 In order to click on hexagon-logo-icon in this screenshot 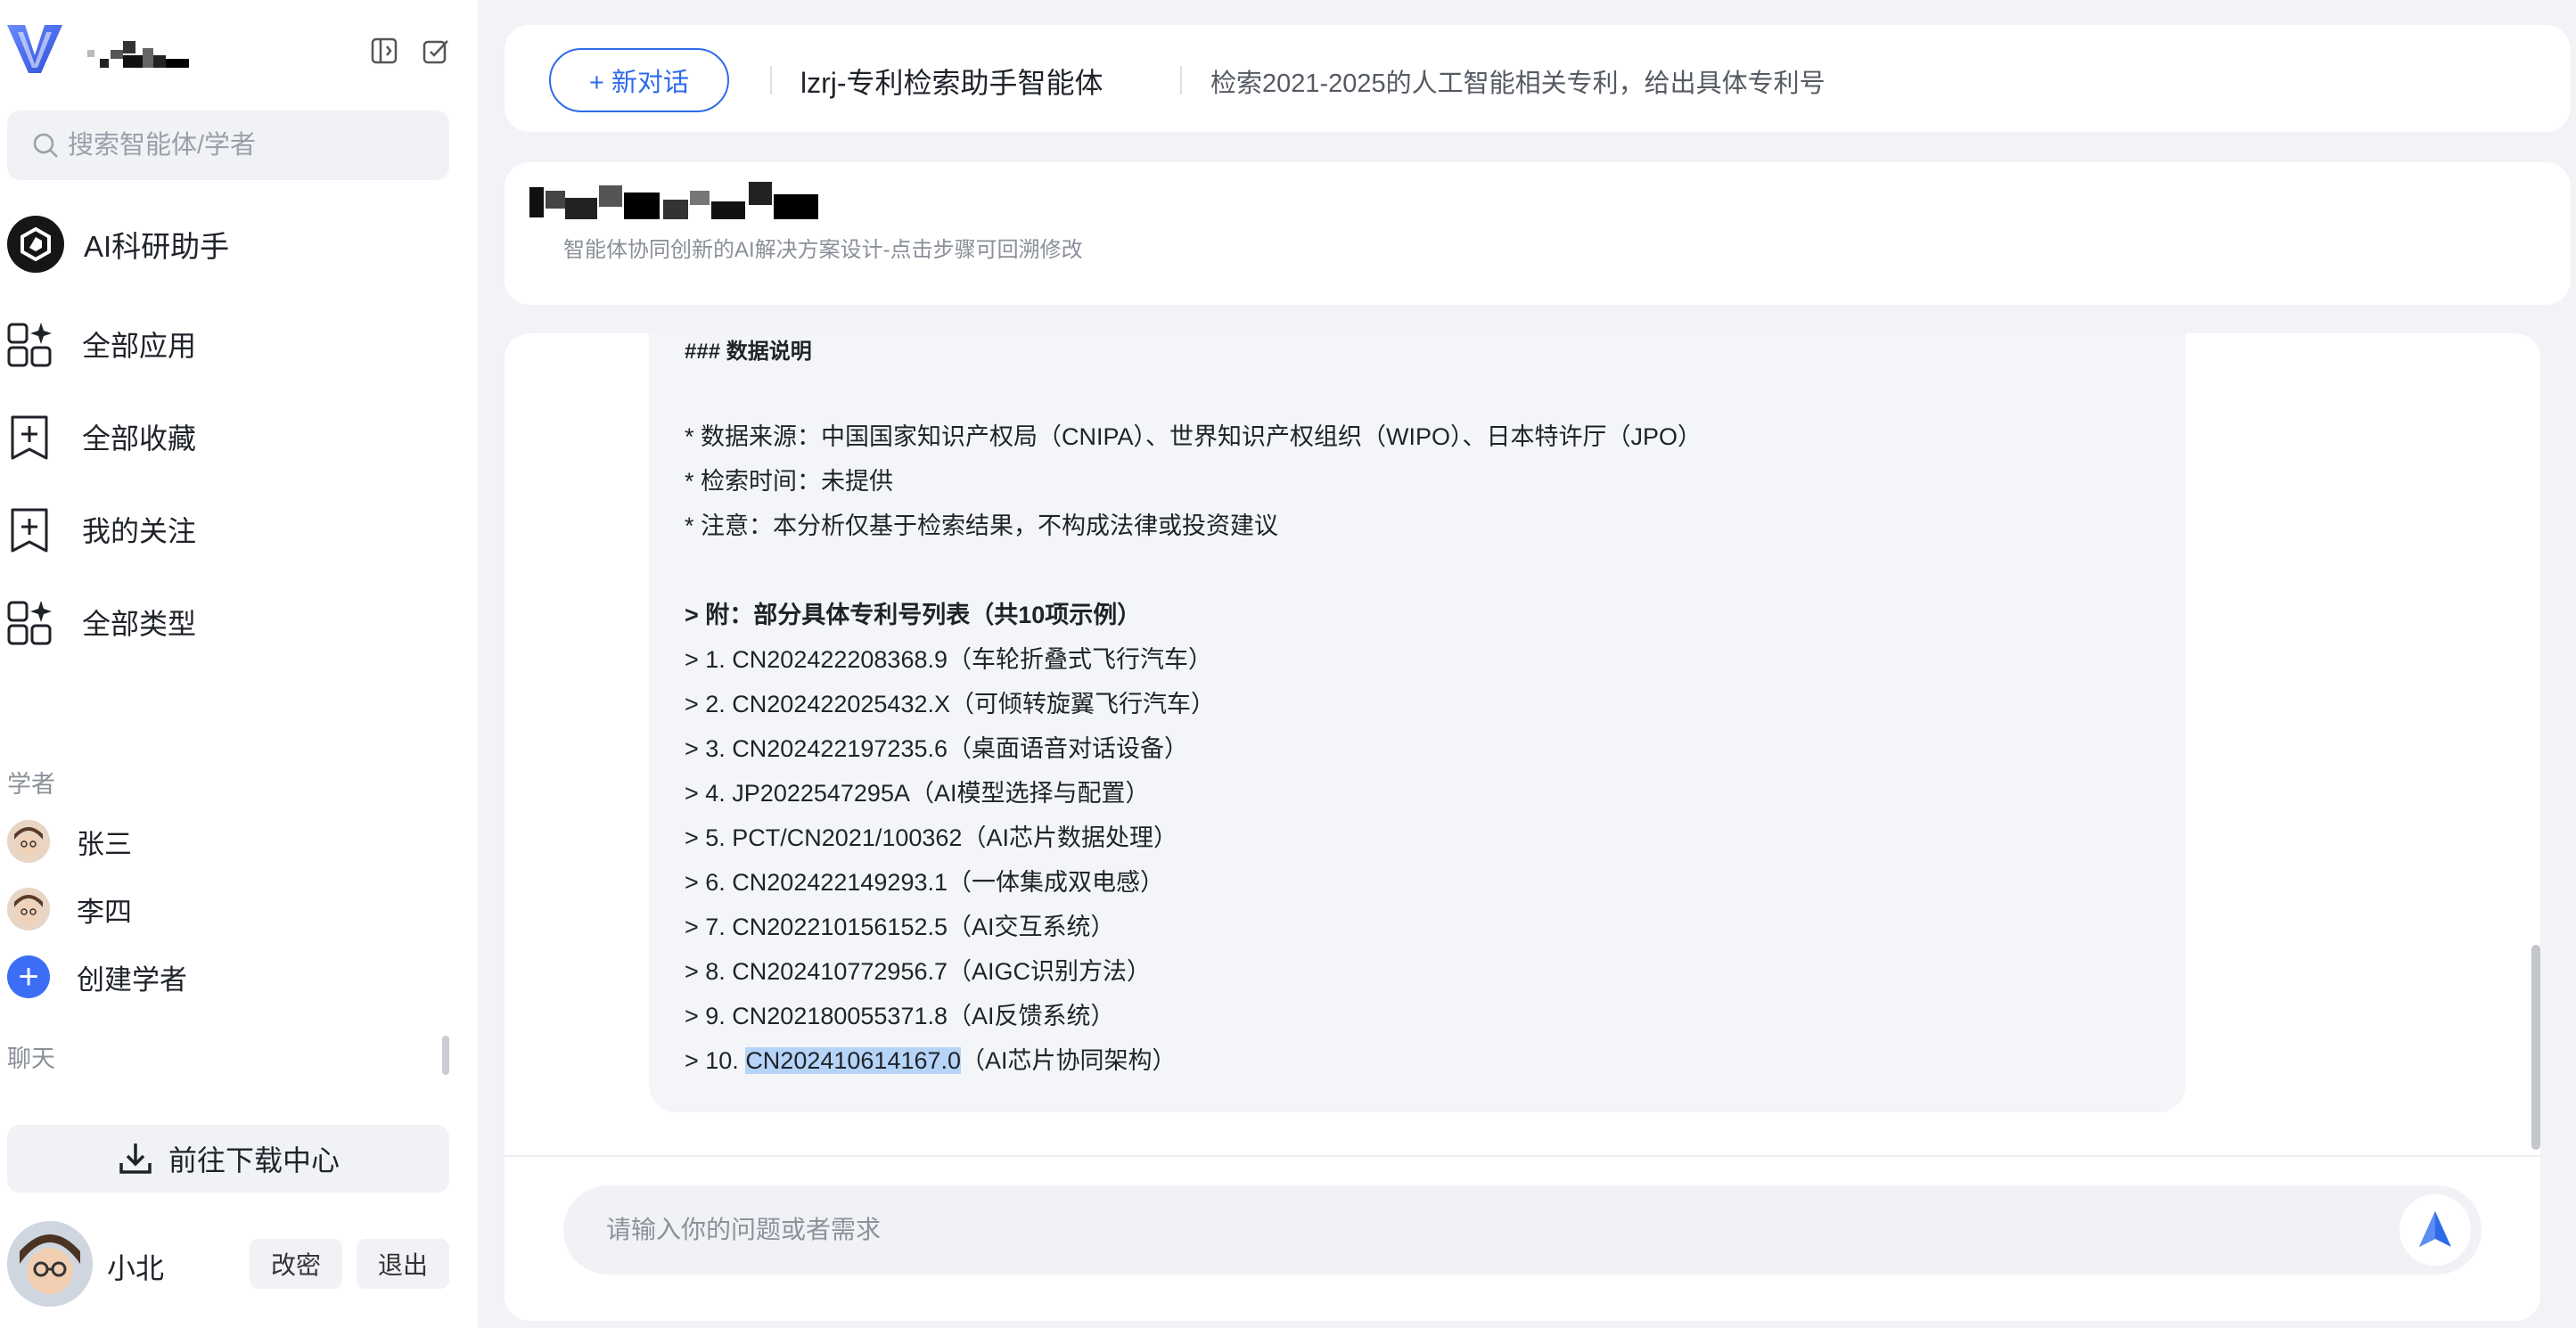, I will do `click(36, 244)`.